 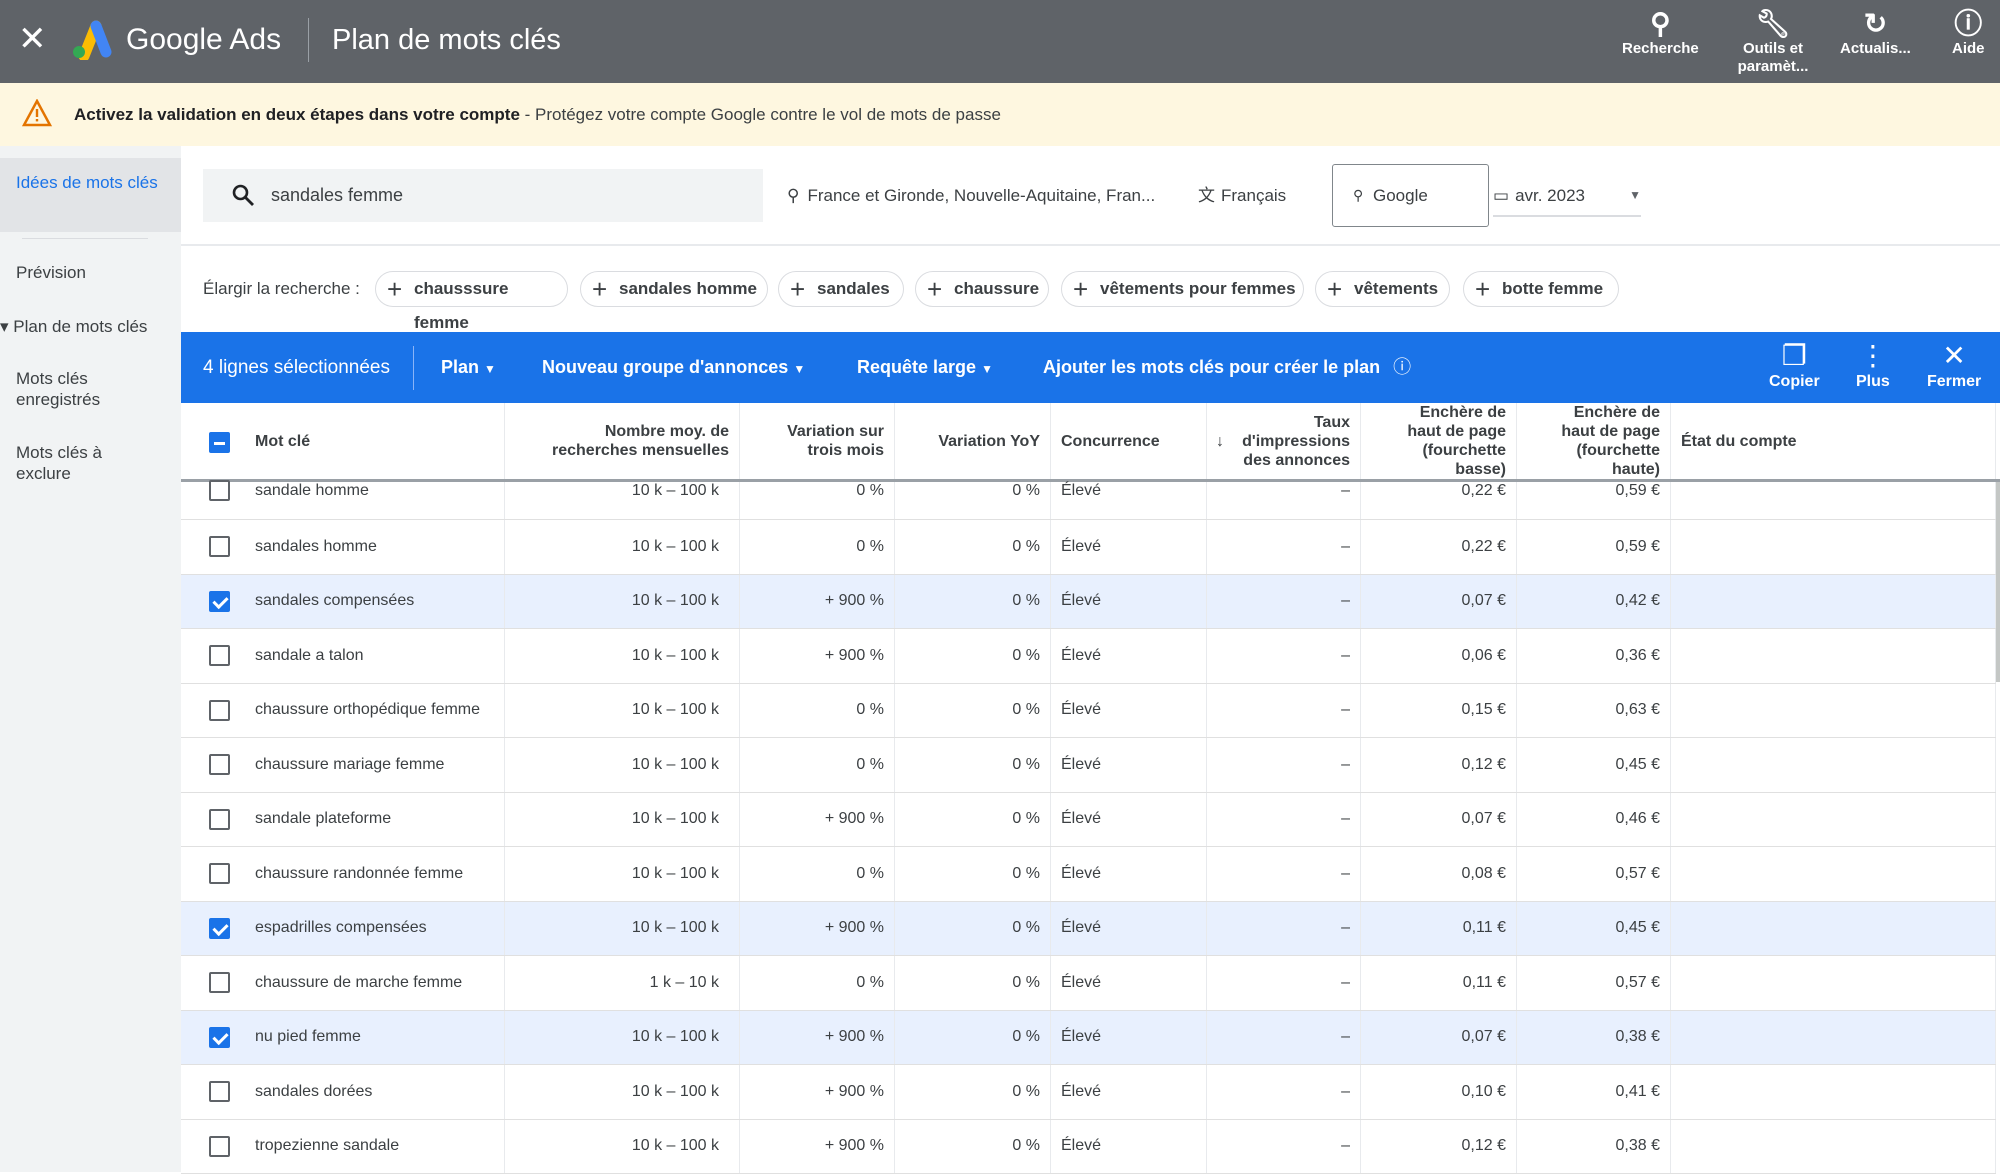 What do you see at coordinates (1439, 500) in the screenshot?
I see `cell-bid-low: 0,22 €` at bounding box center [1439, 500].